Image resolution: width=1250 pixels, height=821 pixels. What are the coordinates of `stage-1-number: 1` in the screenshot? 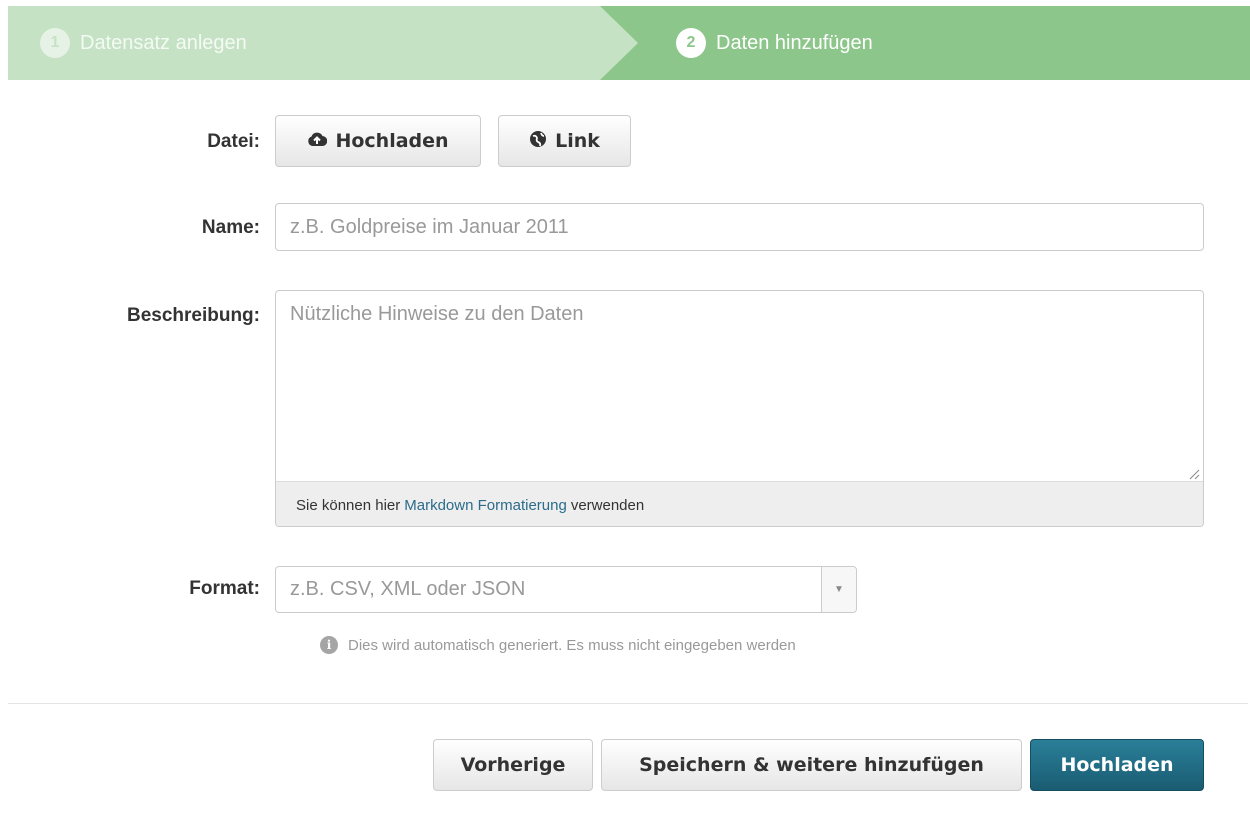 It's located at (55, 43).